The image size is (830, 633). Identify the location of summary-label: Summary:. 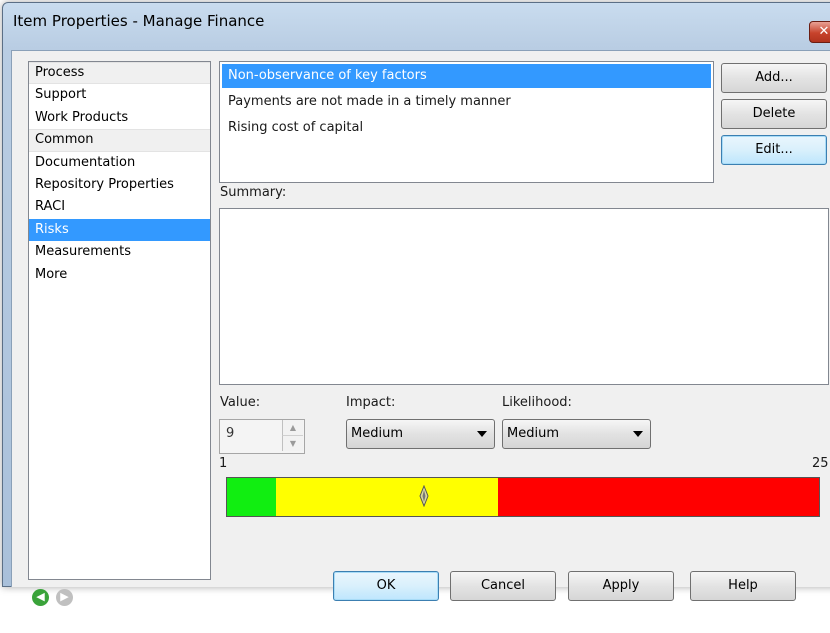
(253, 192).